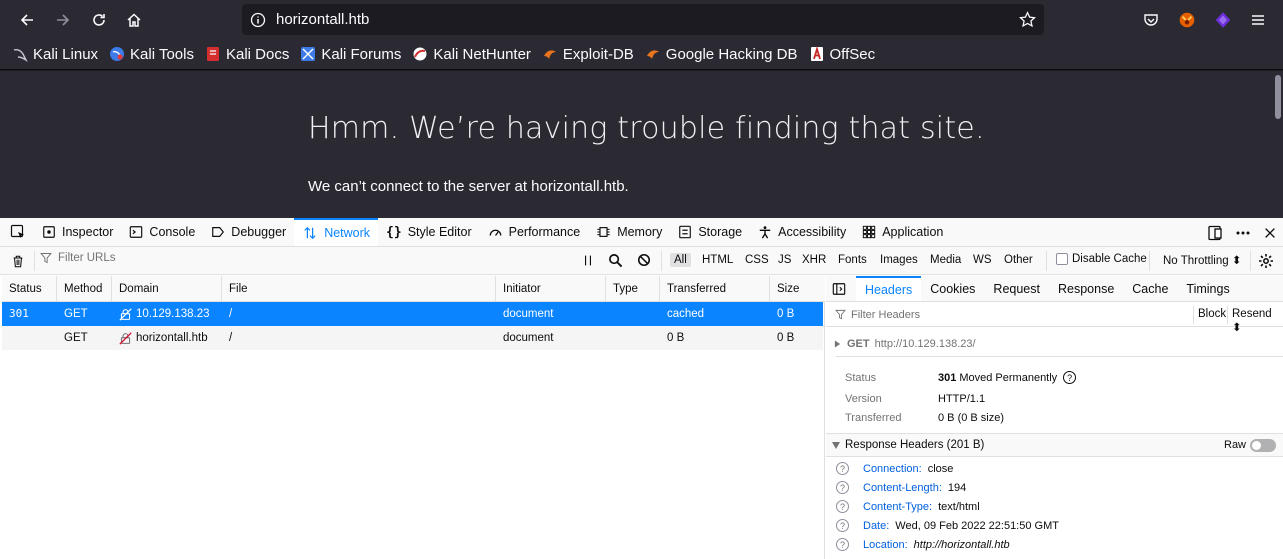 The image size is (1283, 559). I want to click on url-bar: horizontall.htb, so click(643, 19).